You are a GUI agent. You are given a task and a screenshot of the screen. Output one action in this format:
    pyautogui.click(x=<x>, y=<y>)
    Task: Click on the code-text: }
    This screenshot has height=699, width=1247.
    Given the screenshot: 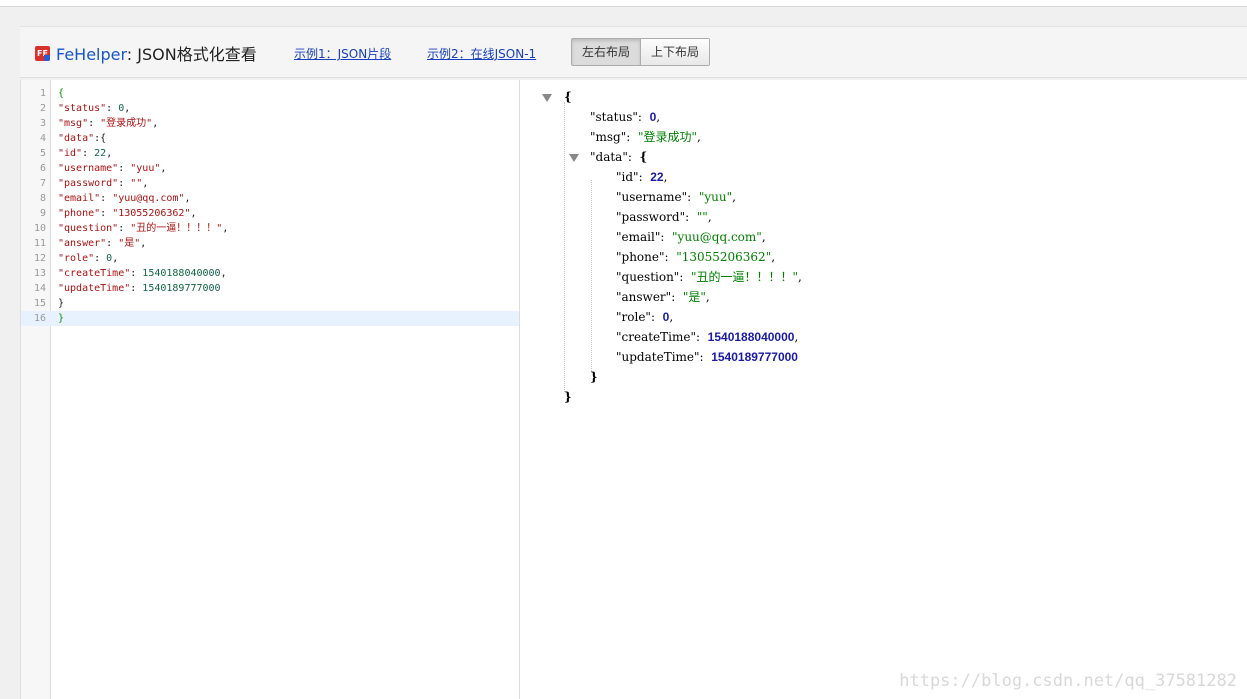 What is the action you would take?
    pyautogui.click(x=61, y=318)
    